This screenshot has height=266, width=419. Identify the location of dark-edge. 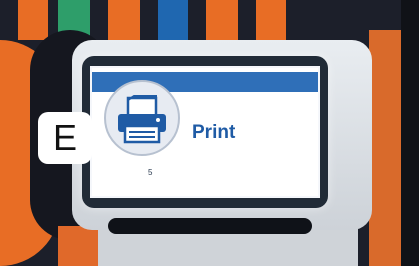
(410, 133).